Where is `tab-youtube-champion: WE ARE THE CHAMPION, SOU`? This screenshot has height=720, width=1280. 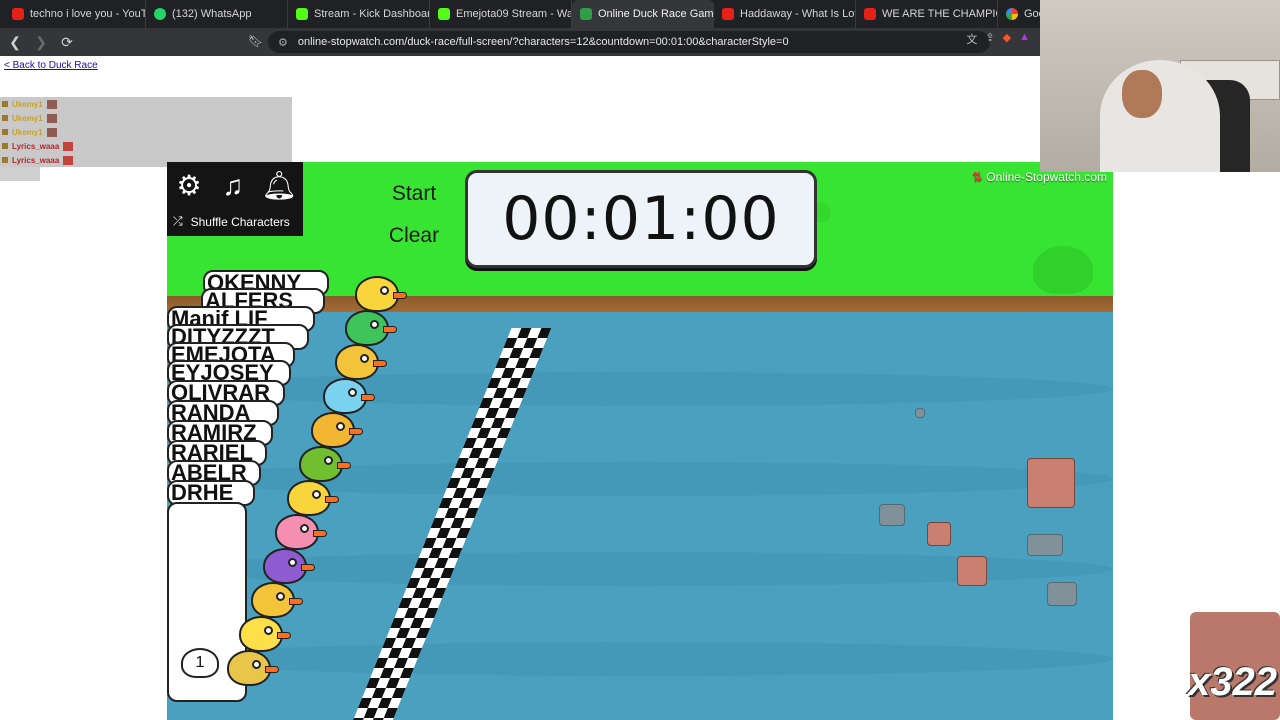 tab-youtube-champion: WE ARE THE CHAMPION, SOU is located at coordinates (927, 14).